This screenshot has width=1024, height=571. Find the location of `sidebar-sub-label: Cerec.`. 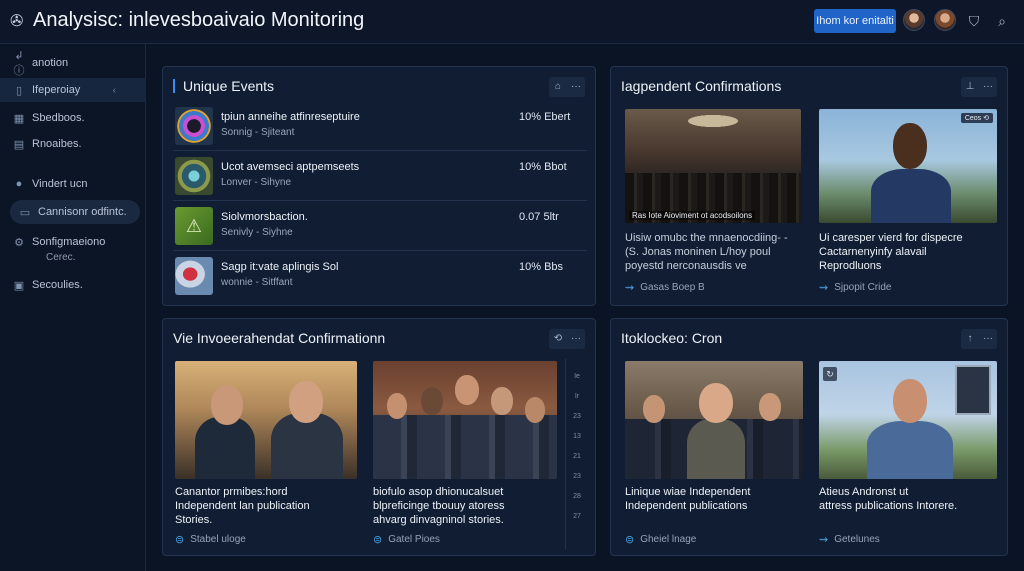

sidebar-sub-label: Cerec. is located at coordinates (61, 257).